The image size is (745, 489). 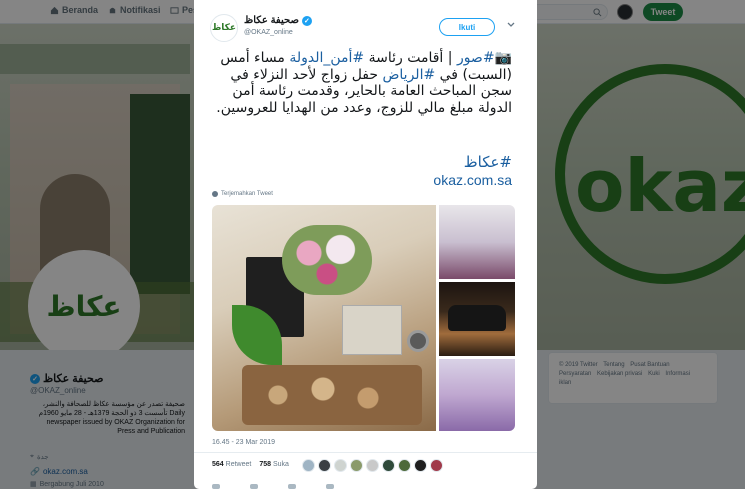 I want to click on tweet-author-avatar: عكاظ, so click(x=224, y=28).